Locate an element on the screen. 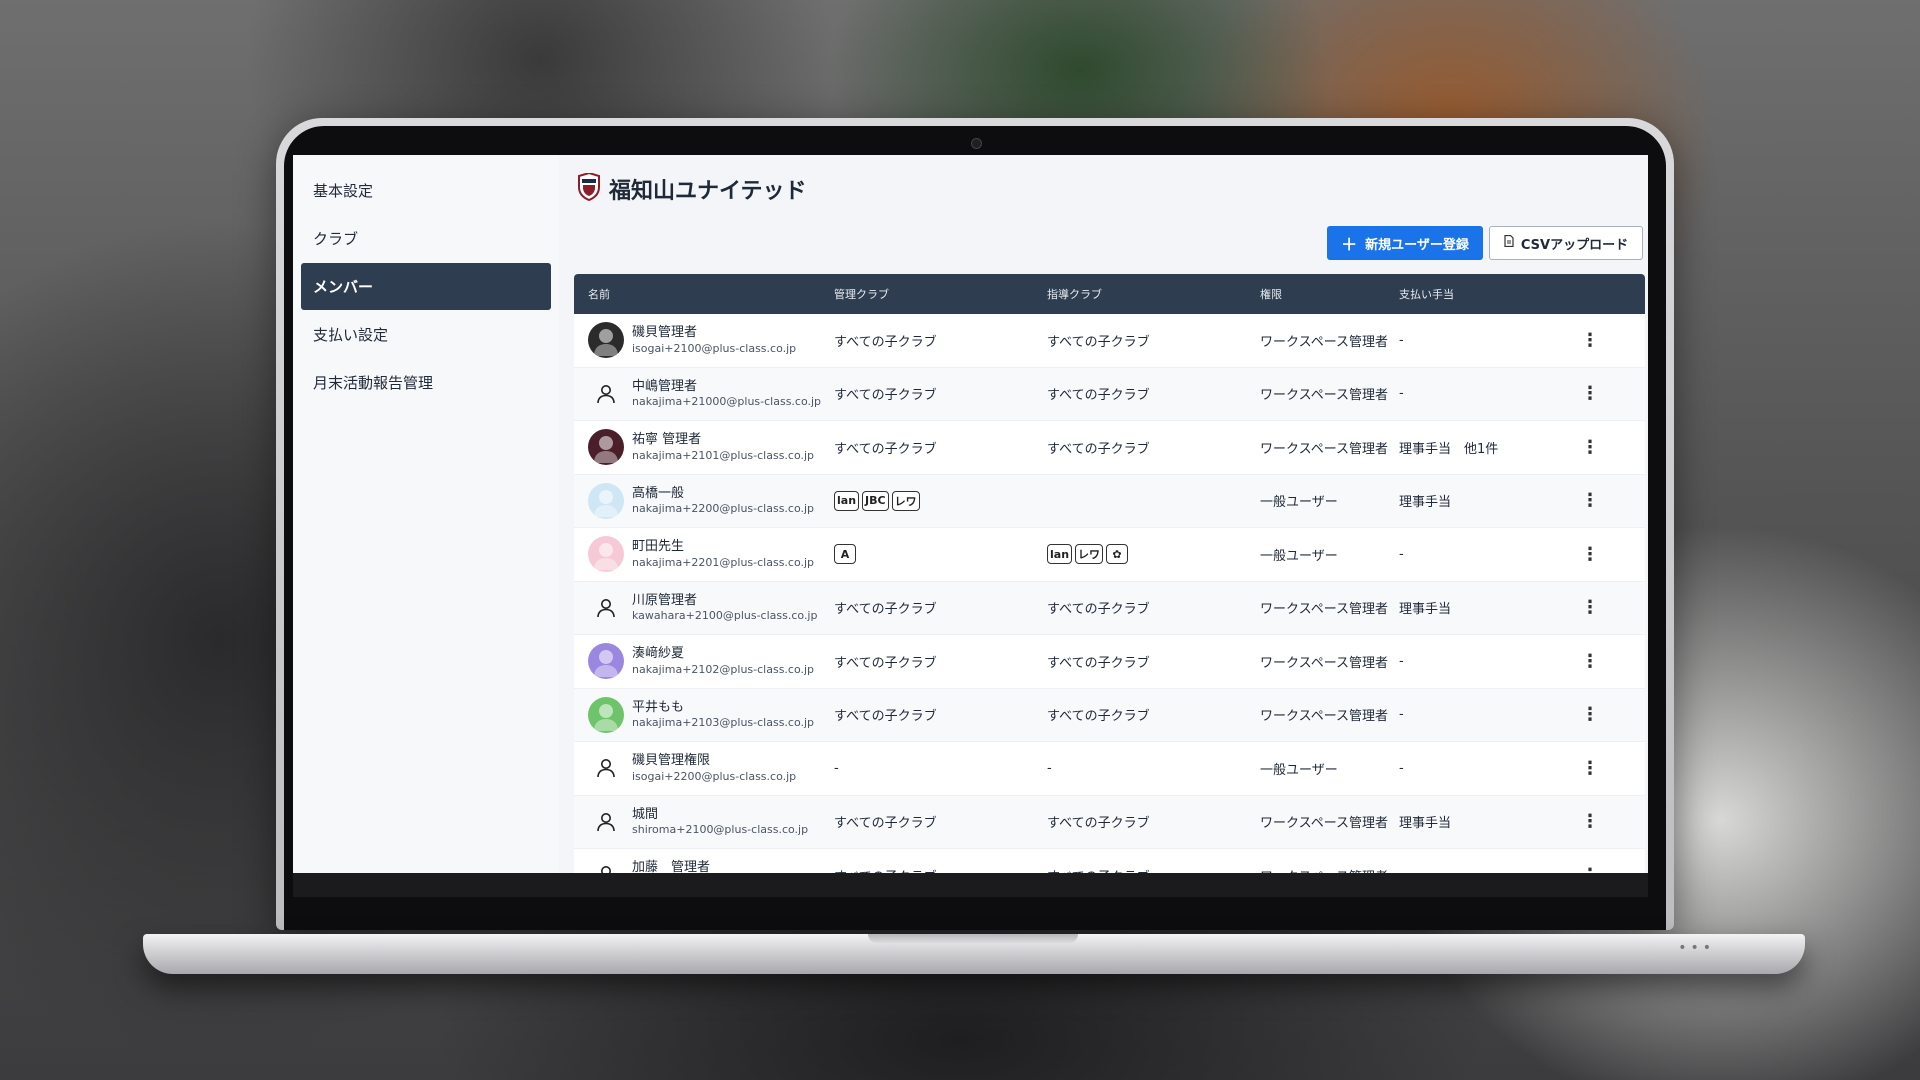 Image resolution: width=1920 pixels, height=1080 pixels. name-cell: 湊﨑紗夏 nakajima+2102@plus-class.co.jp is located at coordinates (704, 661).